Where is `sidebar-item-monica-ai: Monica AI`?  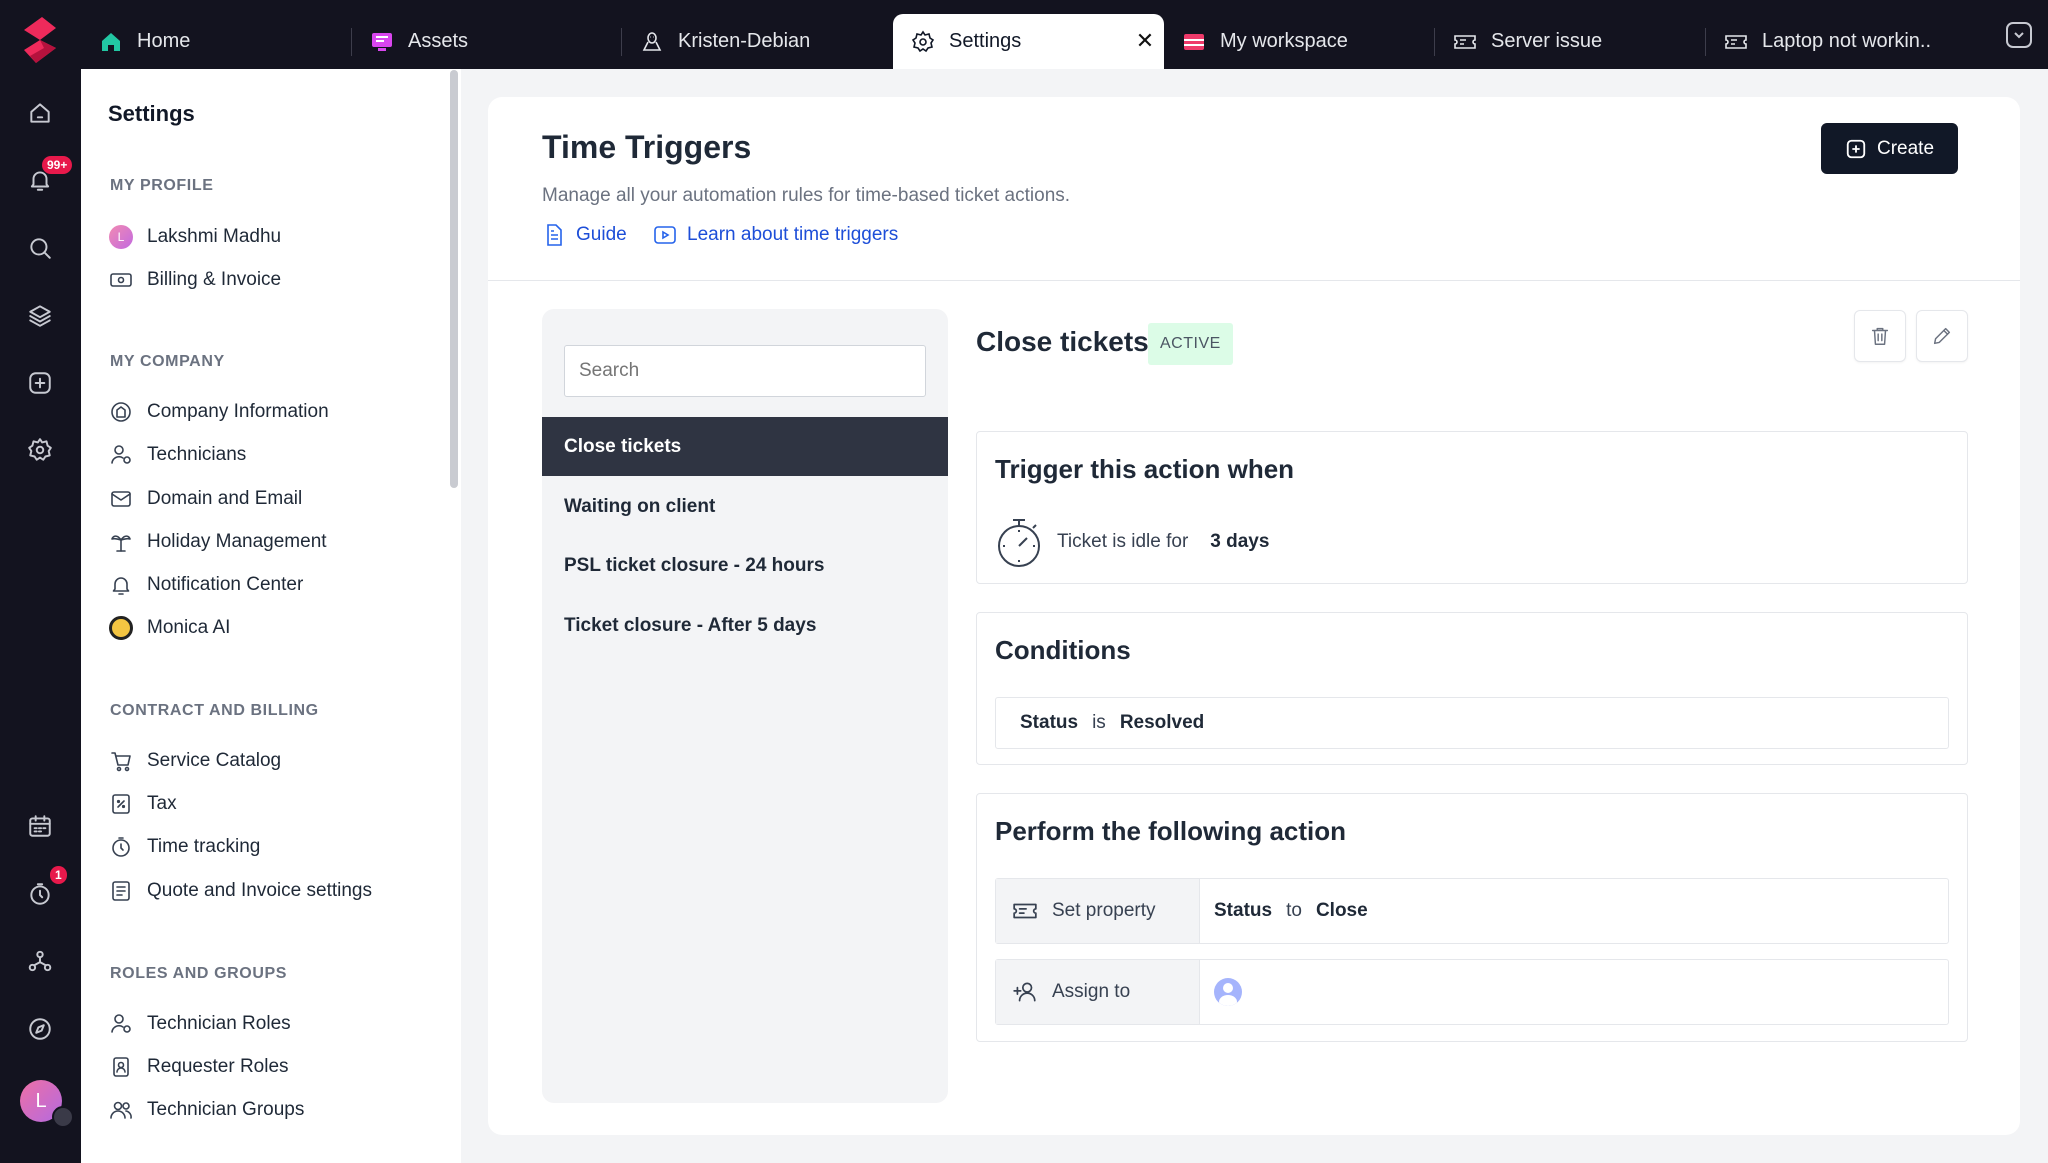 sidebar-item-monica-ai: Monica AI is located at coordinates (169, 628).